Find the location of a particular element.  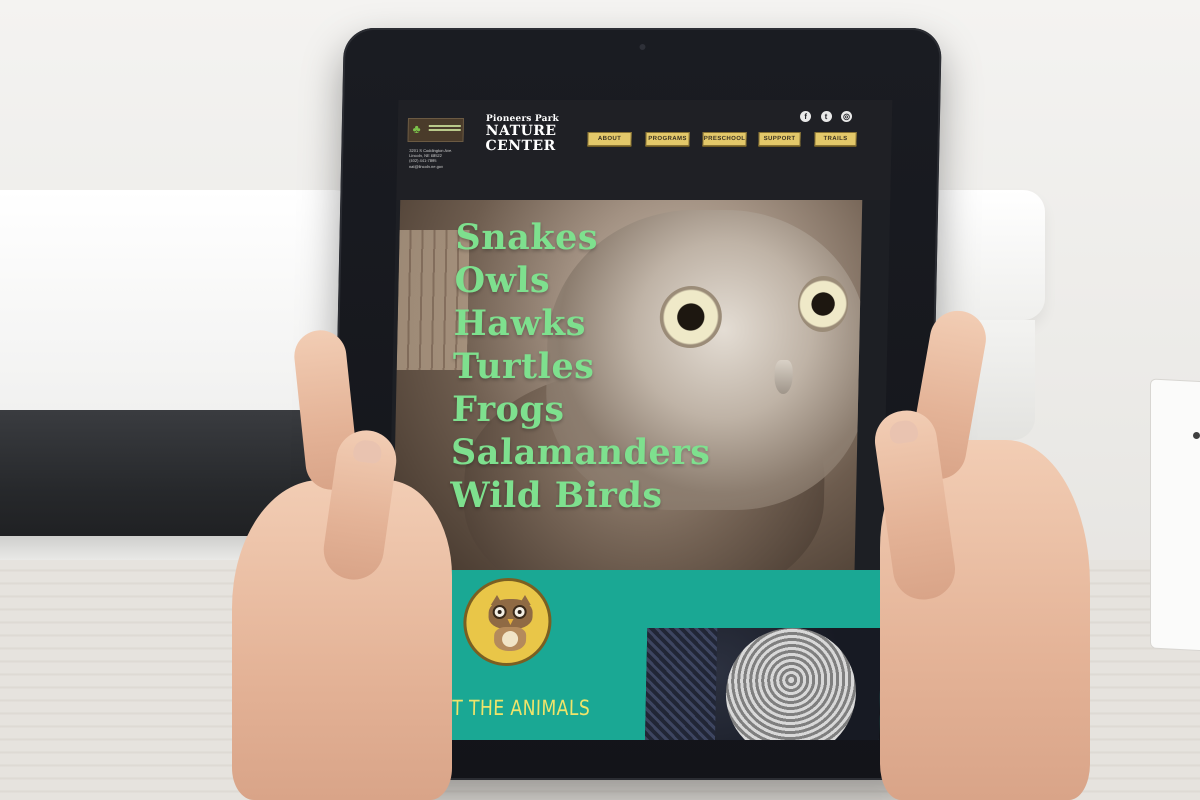

nav-support: SUPPORT is located at coordinates (779, 139).